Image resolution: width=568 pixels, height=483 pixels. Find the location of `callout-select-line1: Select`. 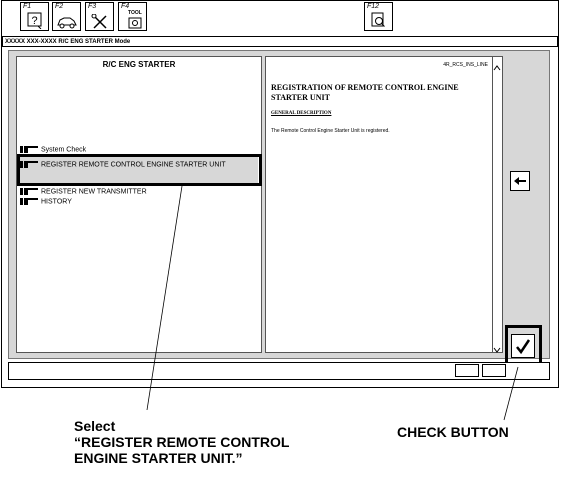

callout-select-line1: Select is located at coordinates (95, 426).